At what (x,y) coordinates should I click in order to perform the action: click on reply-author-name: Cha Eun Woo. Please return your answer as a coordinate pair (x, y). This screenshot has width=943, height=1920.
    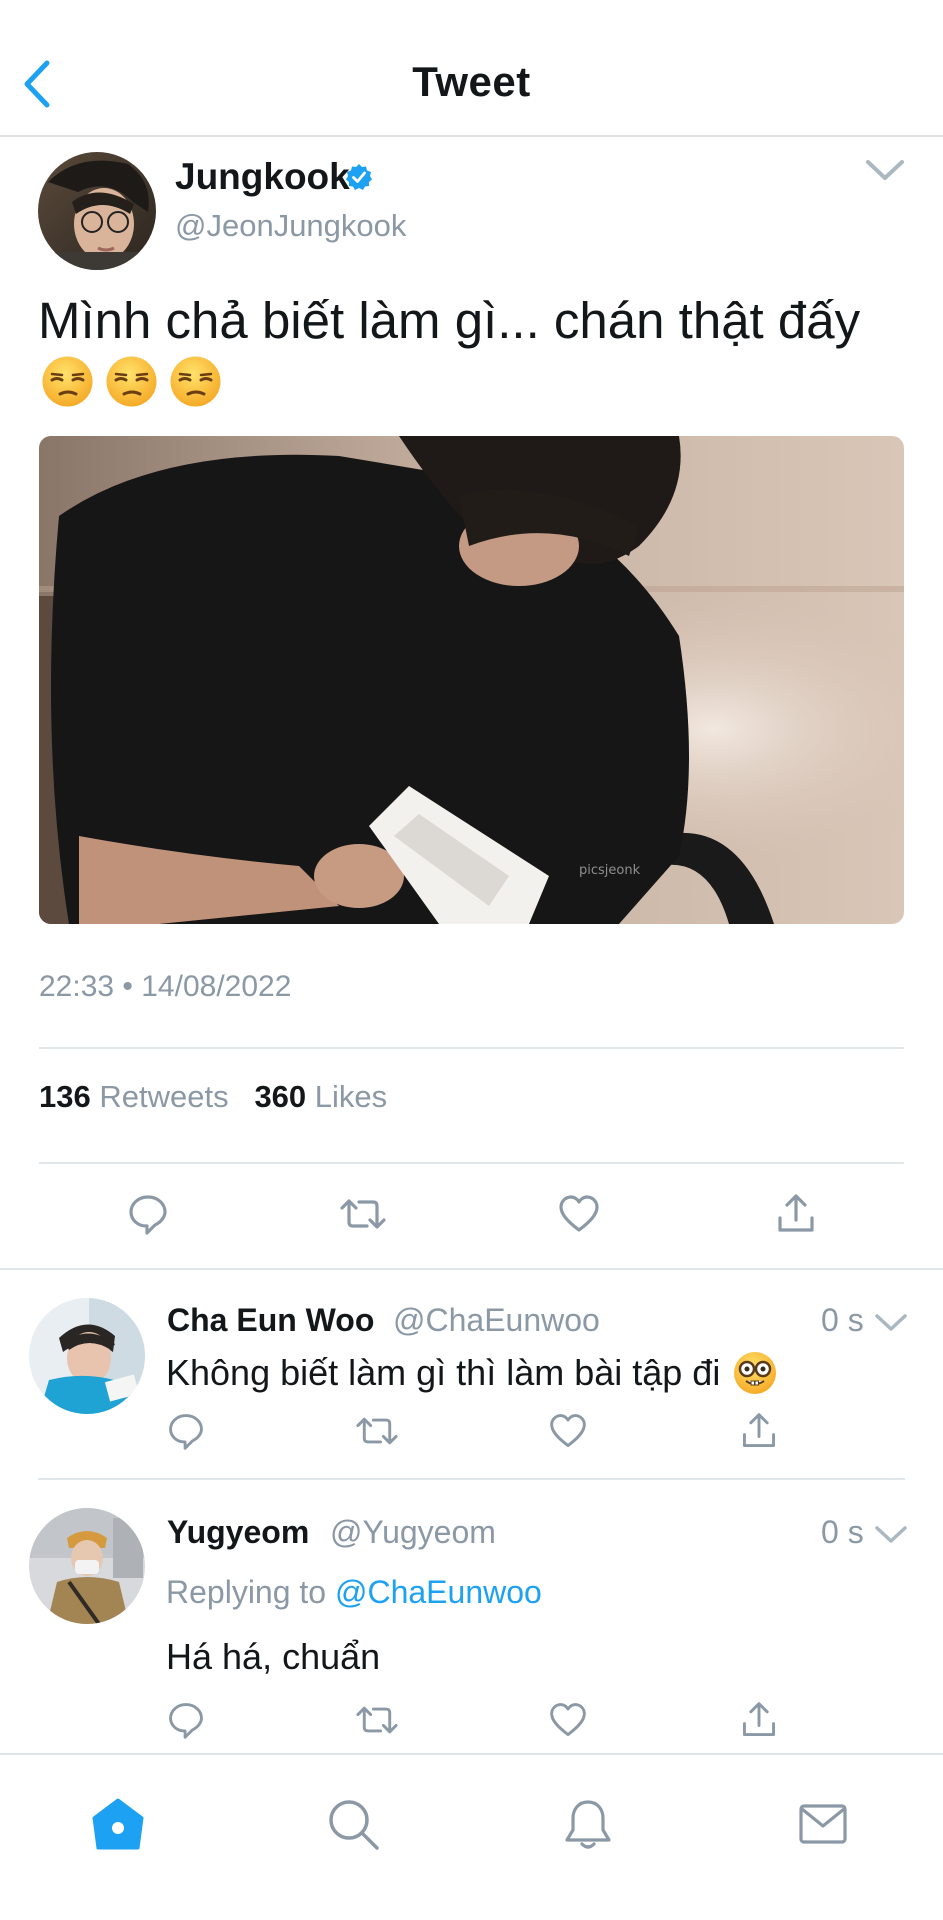
    Looking at the image, I should click on (270, 1320).